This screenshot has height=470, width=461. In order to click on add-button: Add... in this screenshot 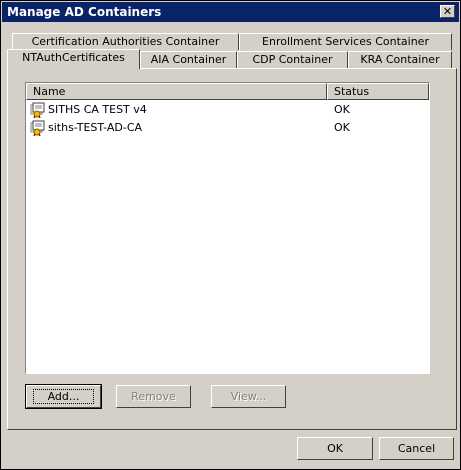, I will do `click(63, 396)`.